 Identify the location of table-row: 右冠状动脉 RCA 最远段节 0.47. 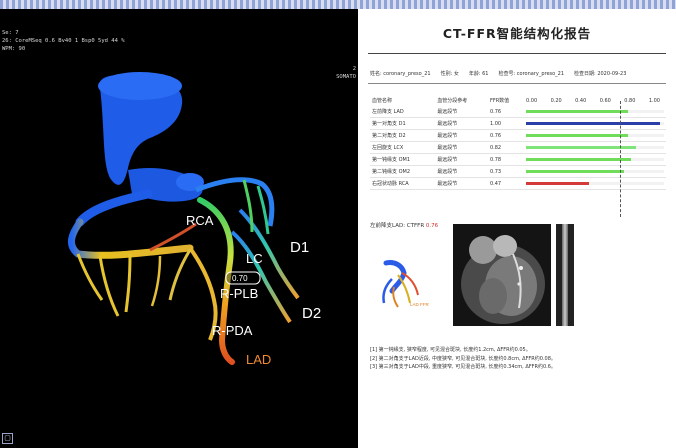
(518, 183).